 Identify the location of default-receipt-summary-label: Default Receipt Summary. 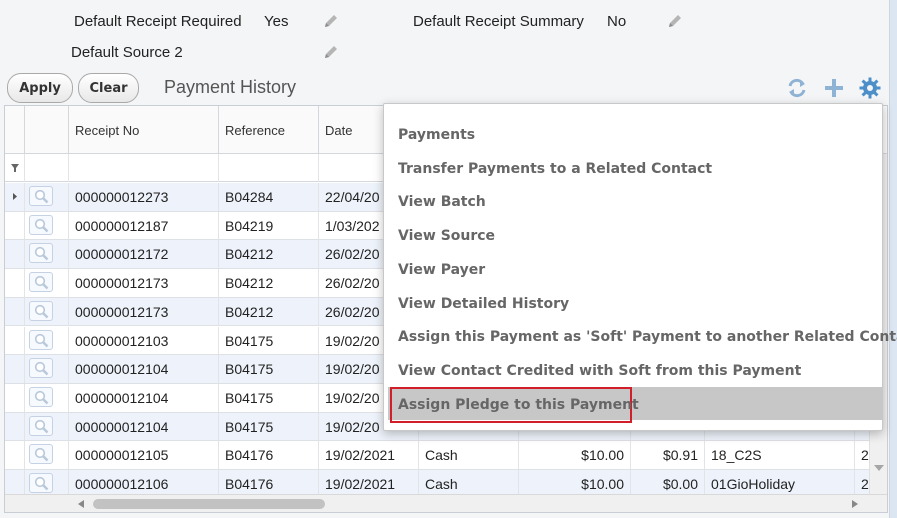
(498, 21).